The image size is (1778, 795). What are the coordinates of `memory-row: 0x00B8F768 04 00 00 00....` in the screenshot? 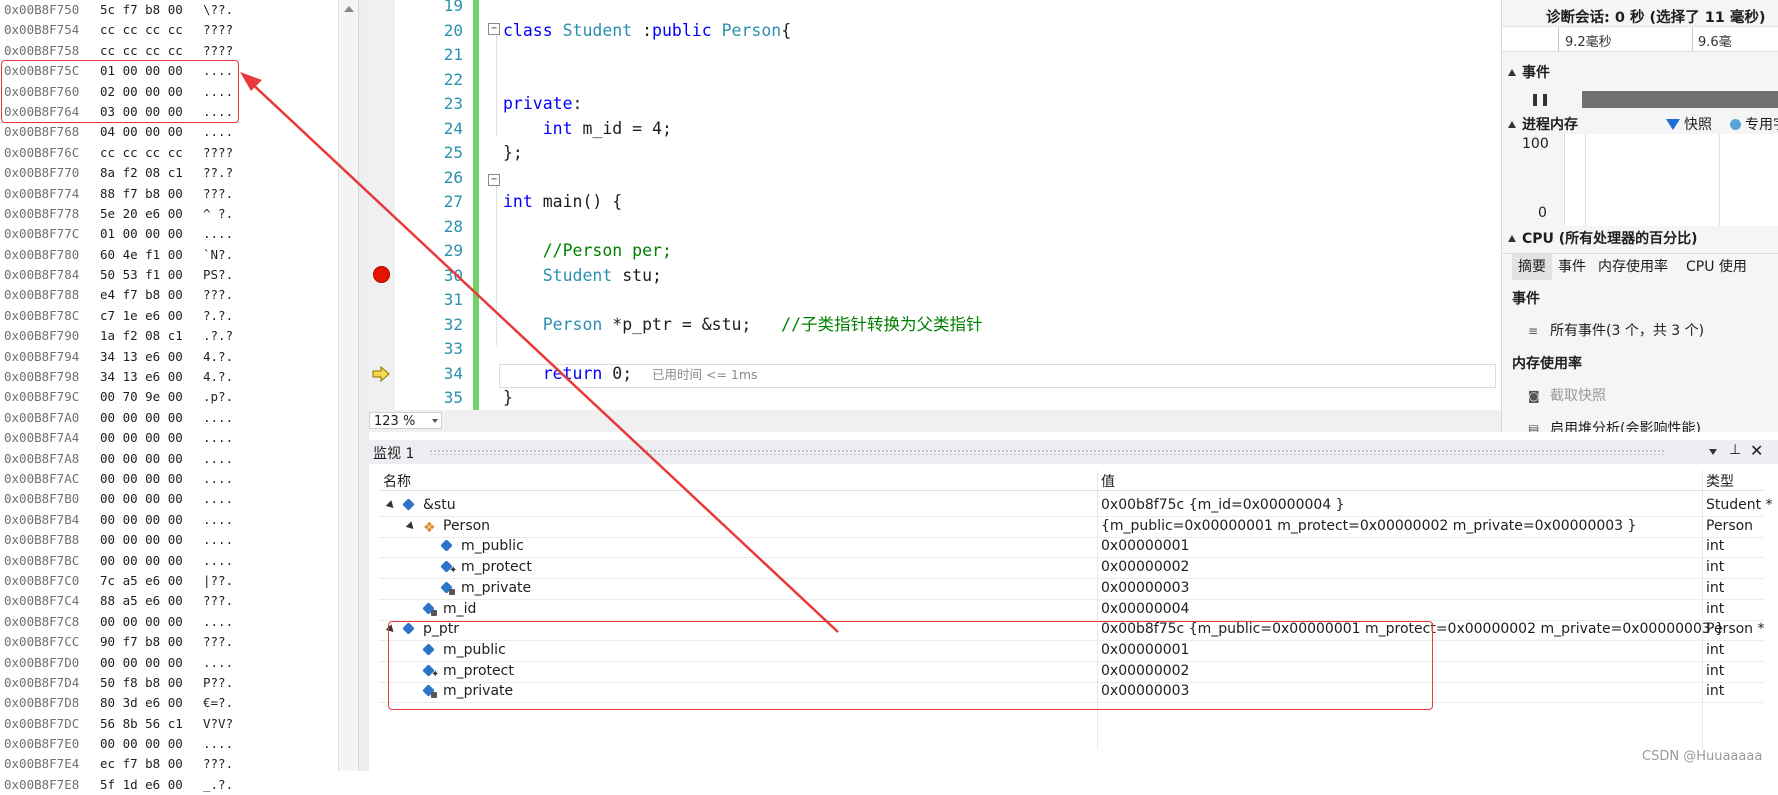 It's located at (165, 132).